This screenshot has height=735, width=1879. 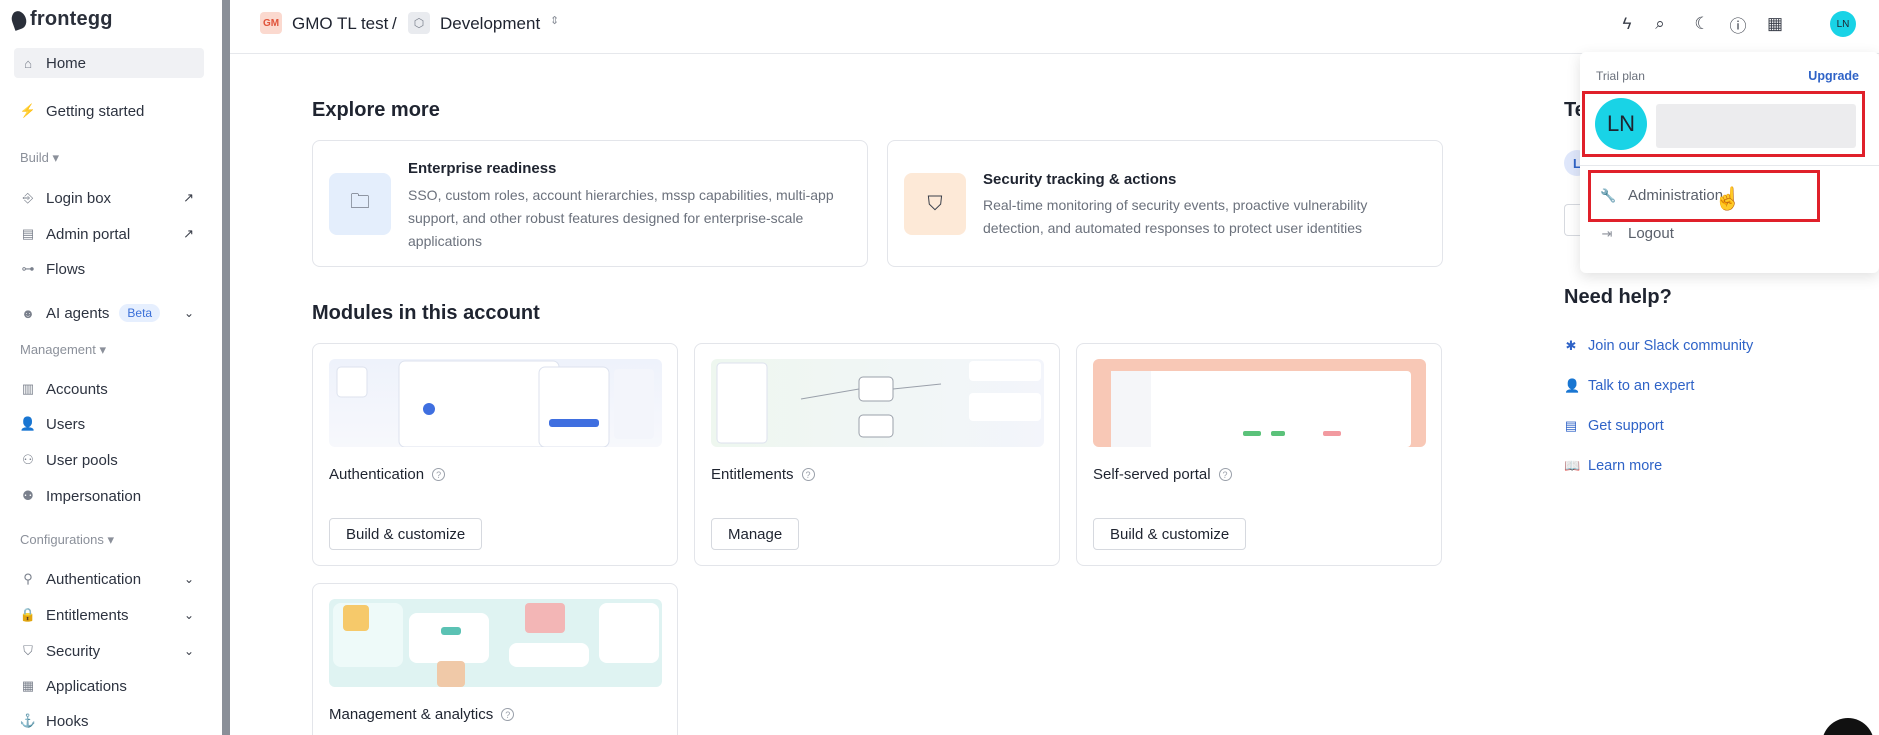 I want to click on hand-pointer-icon: ☝, so click(x=1728, y=198).